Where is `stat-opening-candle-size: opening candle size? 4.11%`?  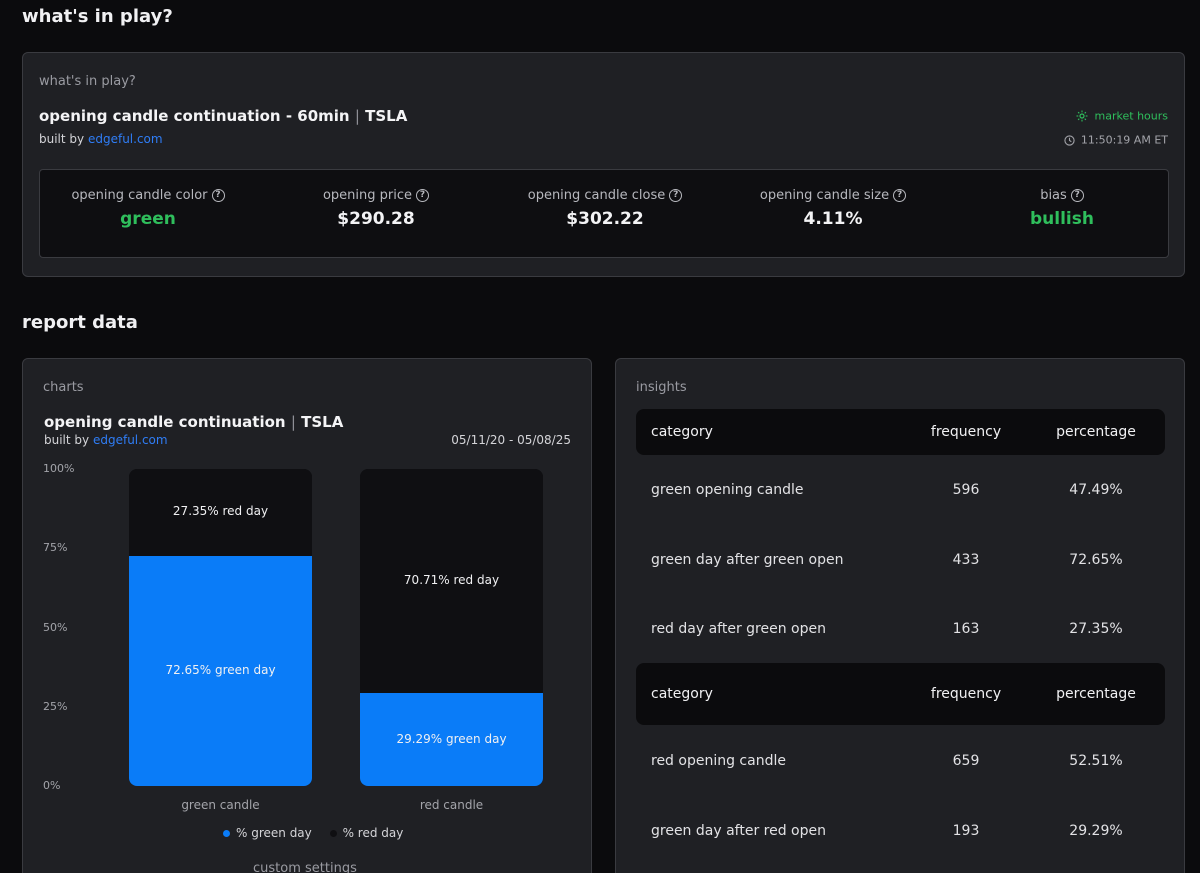 stat-opening-candle-size: opening candle size? 4.11% is located at coordinates (833, 208).